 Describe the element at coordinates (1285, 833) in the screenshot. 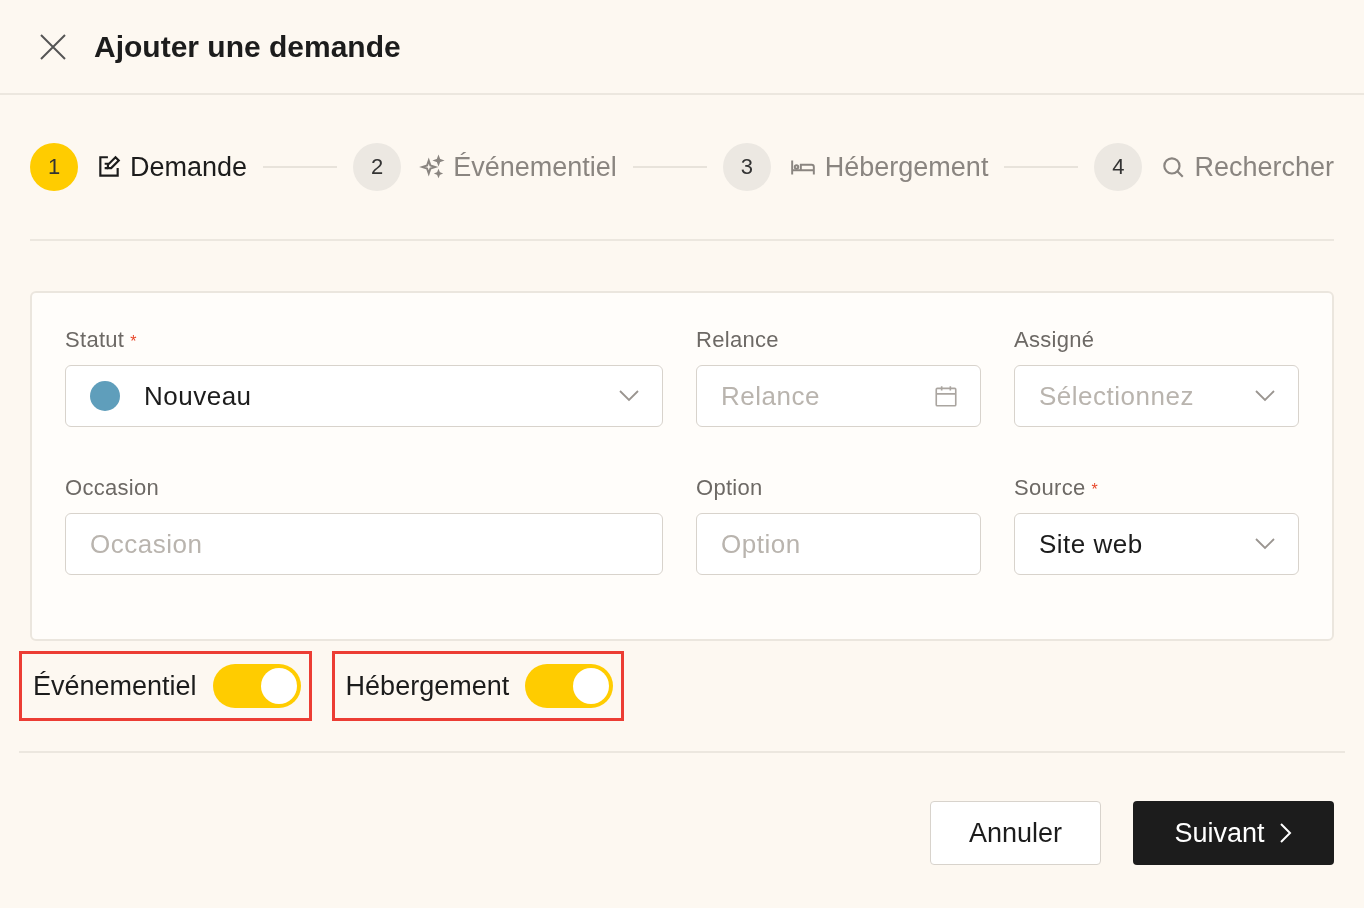

I see `chevron-right-icon` at that location.